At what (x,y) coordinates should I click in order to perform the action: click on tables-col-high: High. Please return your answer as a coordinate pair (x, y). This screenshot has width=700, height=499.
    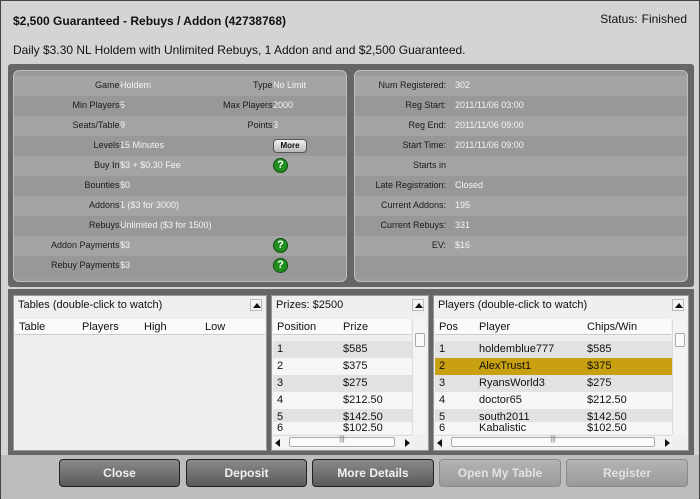
    Looking at the image, I should click on (155, 327).